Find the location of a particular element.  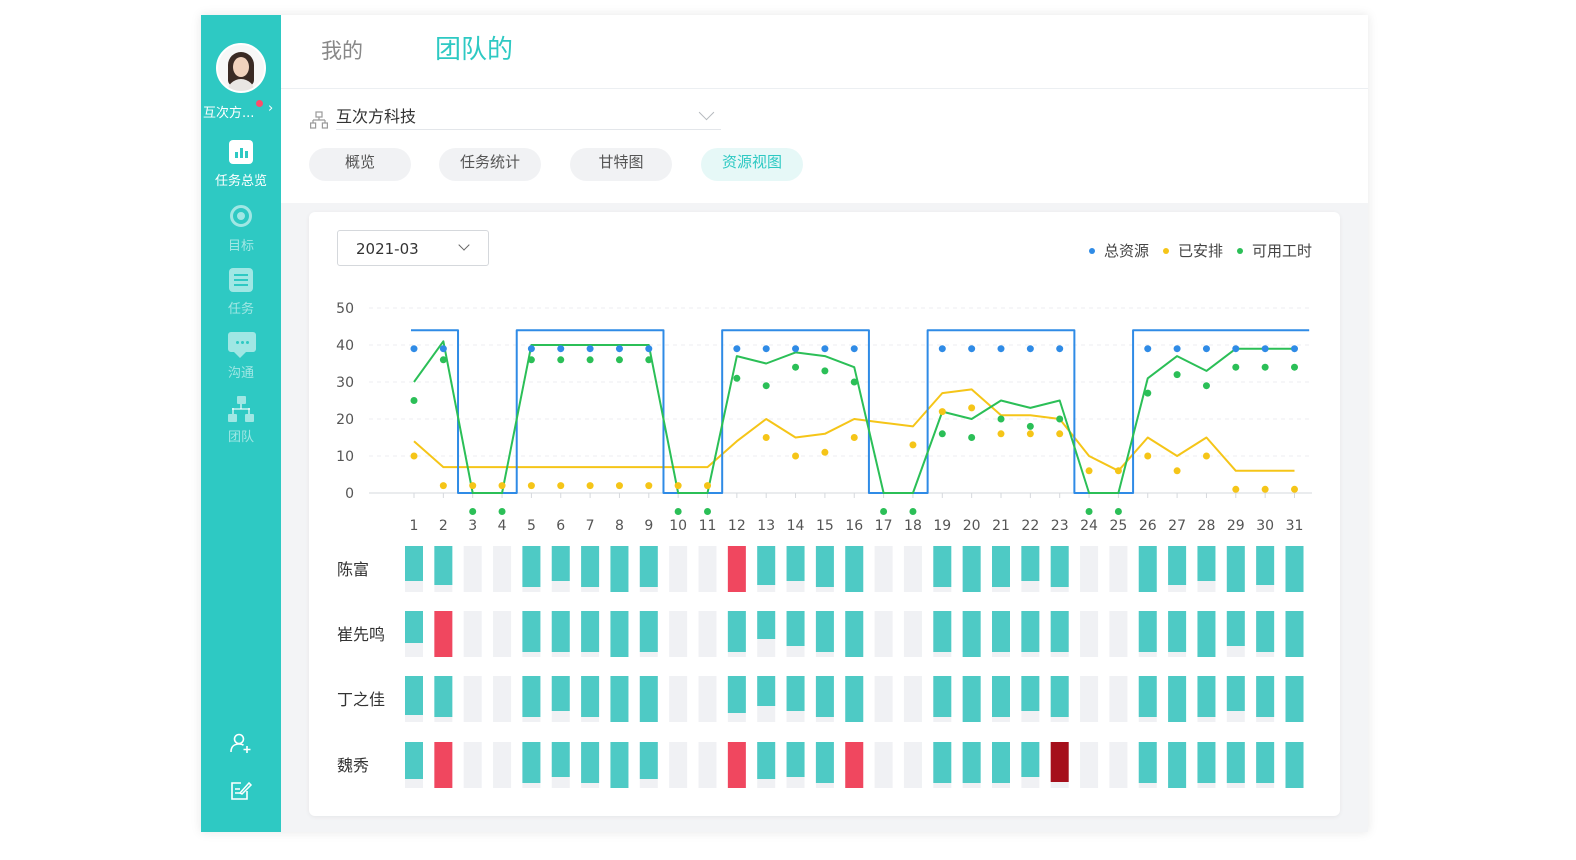

x-tick-label: 23 is located at coordinates (1060, 526).